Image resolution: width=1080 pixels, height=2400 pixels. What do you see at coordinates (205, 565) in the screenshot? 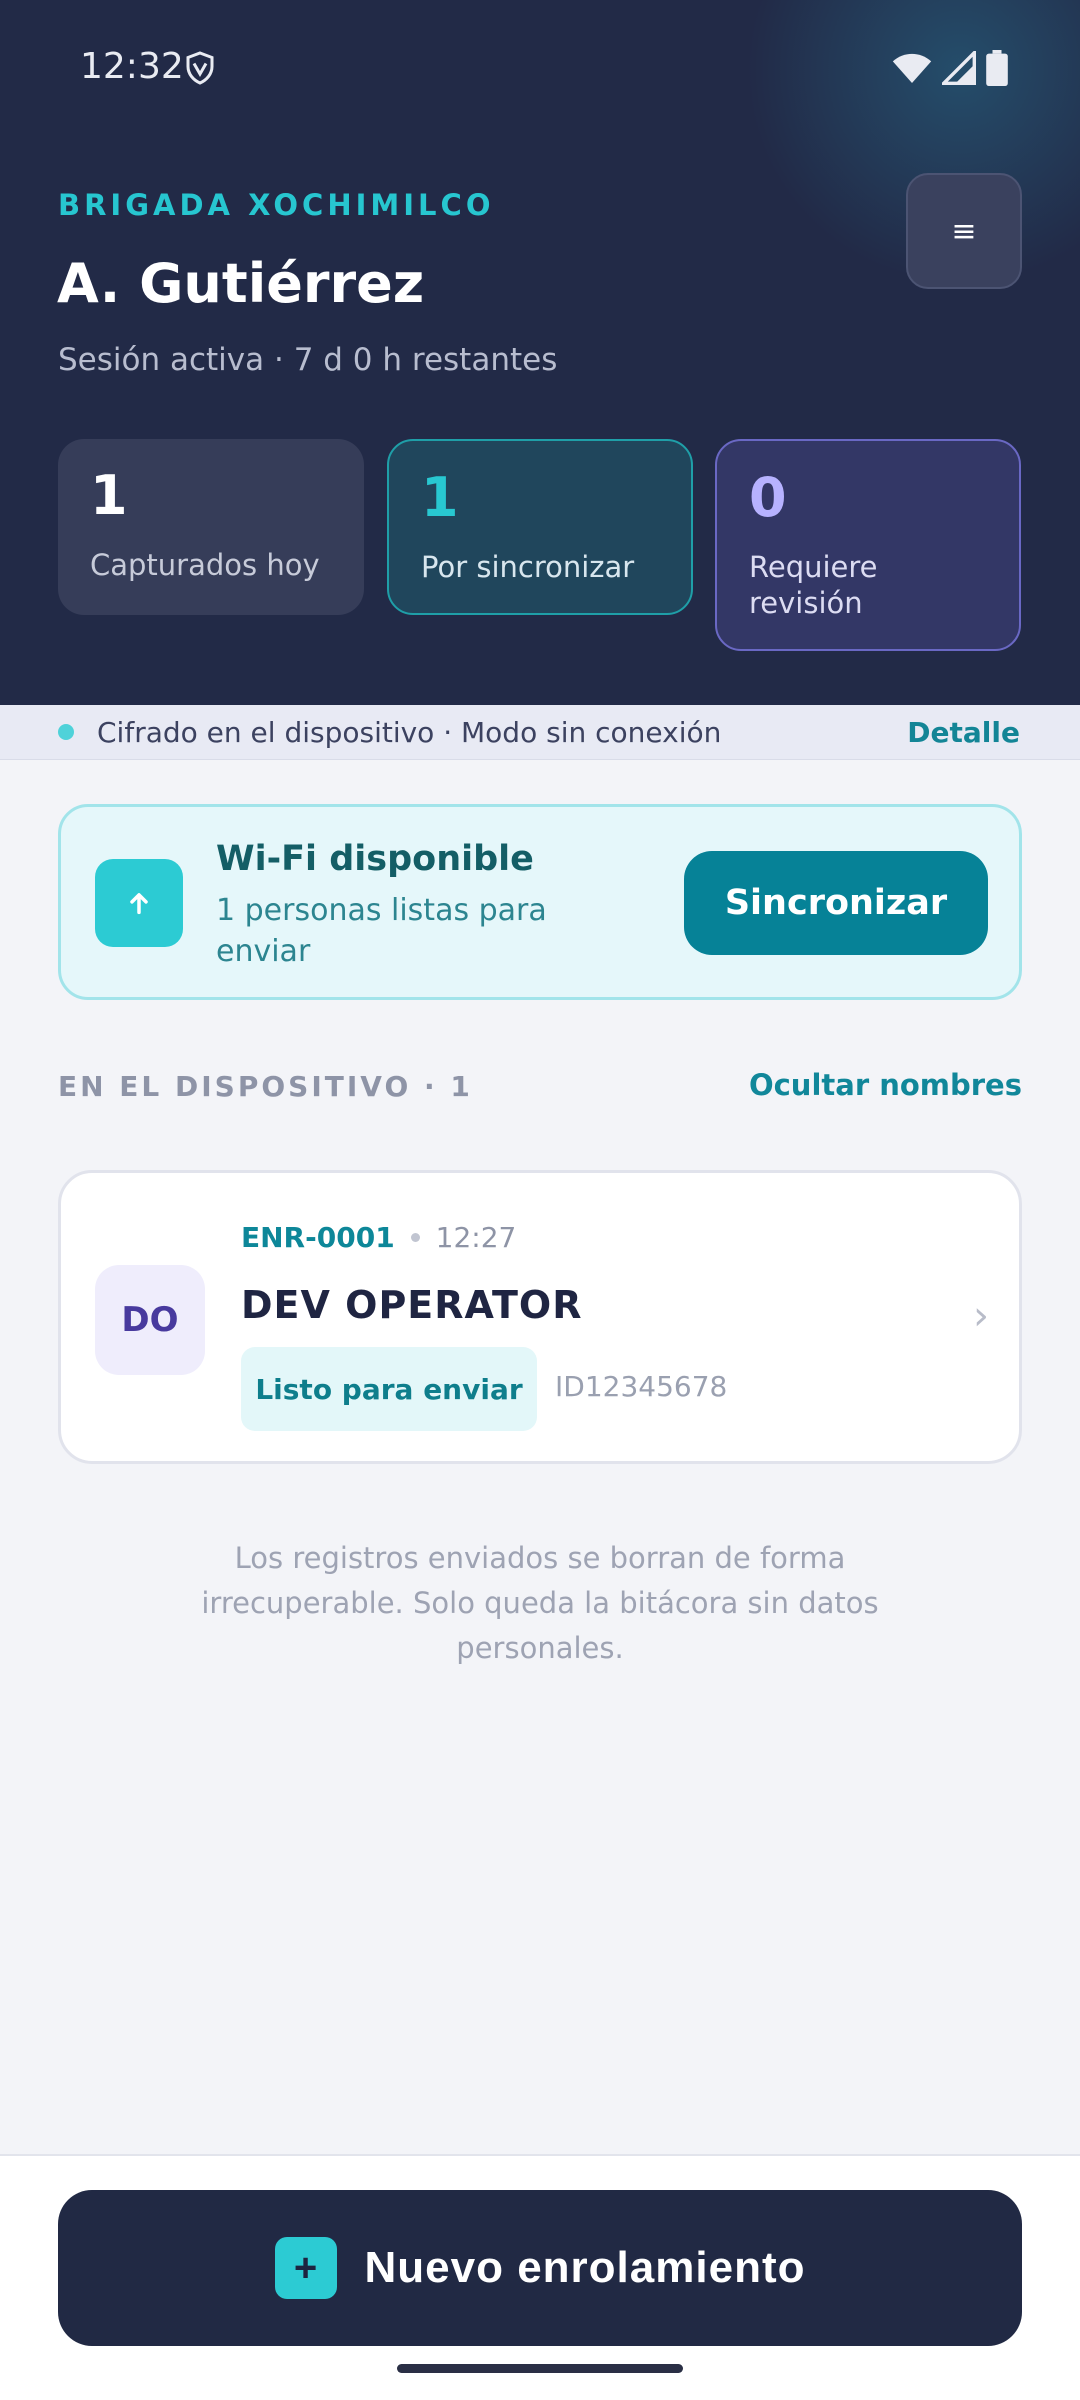
I see `stat-label: Capturados hoy` at bounding box center [205, 565].